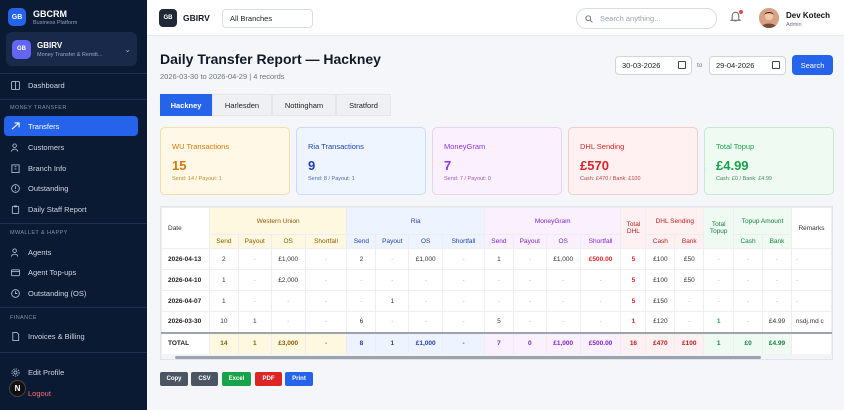  I want to click on sidebar-item-branch-info: Branch Info, so click(71, 168).